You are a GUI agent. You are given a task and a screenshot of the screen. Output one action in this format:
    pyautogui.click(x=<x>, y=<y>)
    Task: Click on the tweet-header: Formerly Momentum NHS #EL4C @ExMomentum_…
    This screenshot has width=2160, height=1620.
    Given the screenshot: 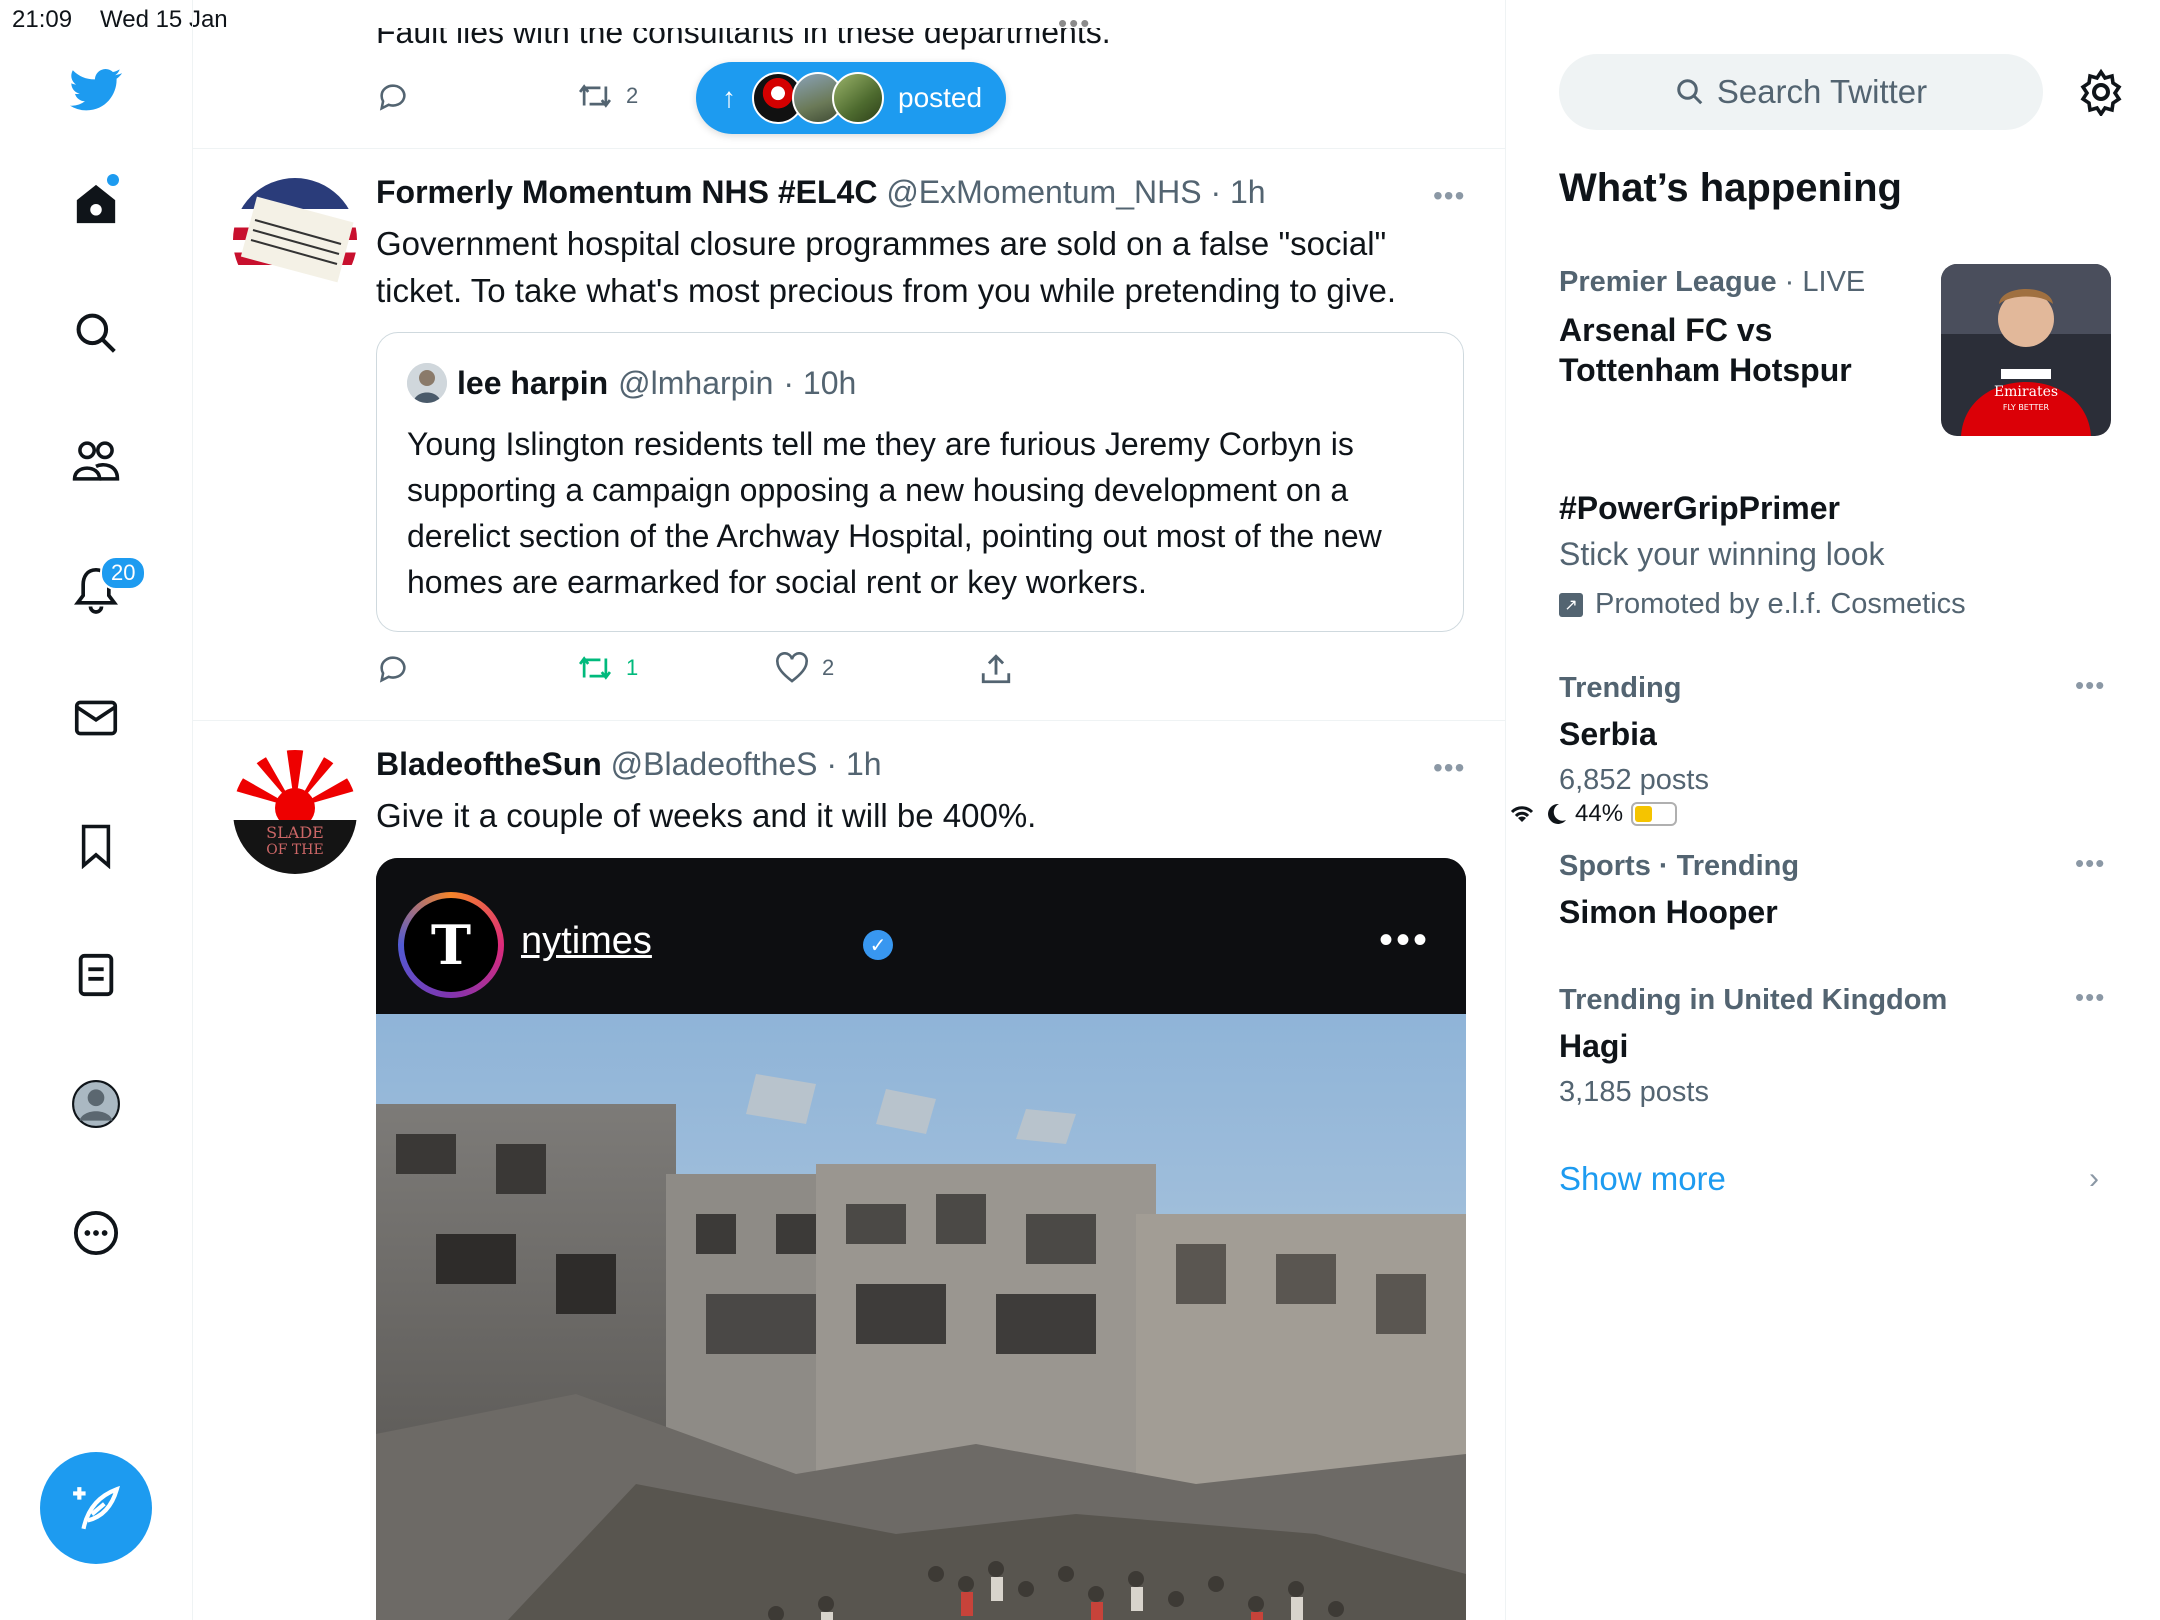 What is the action you would take?
    pyautogui.click(x=821, y=192)
    